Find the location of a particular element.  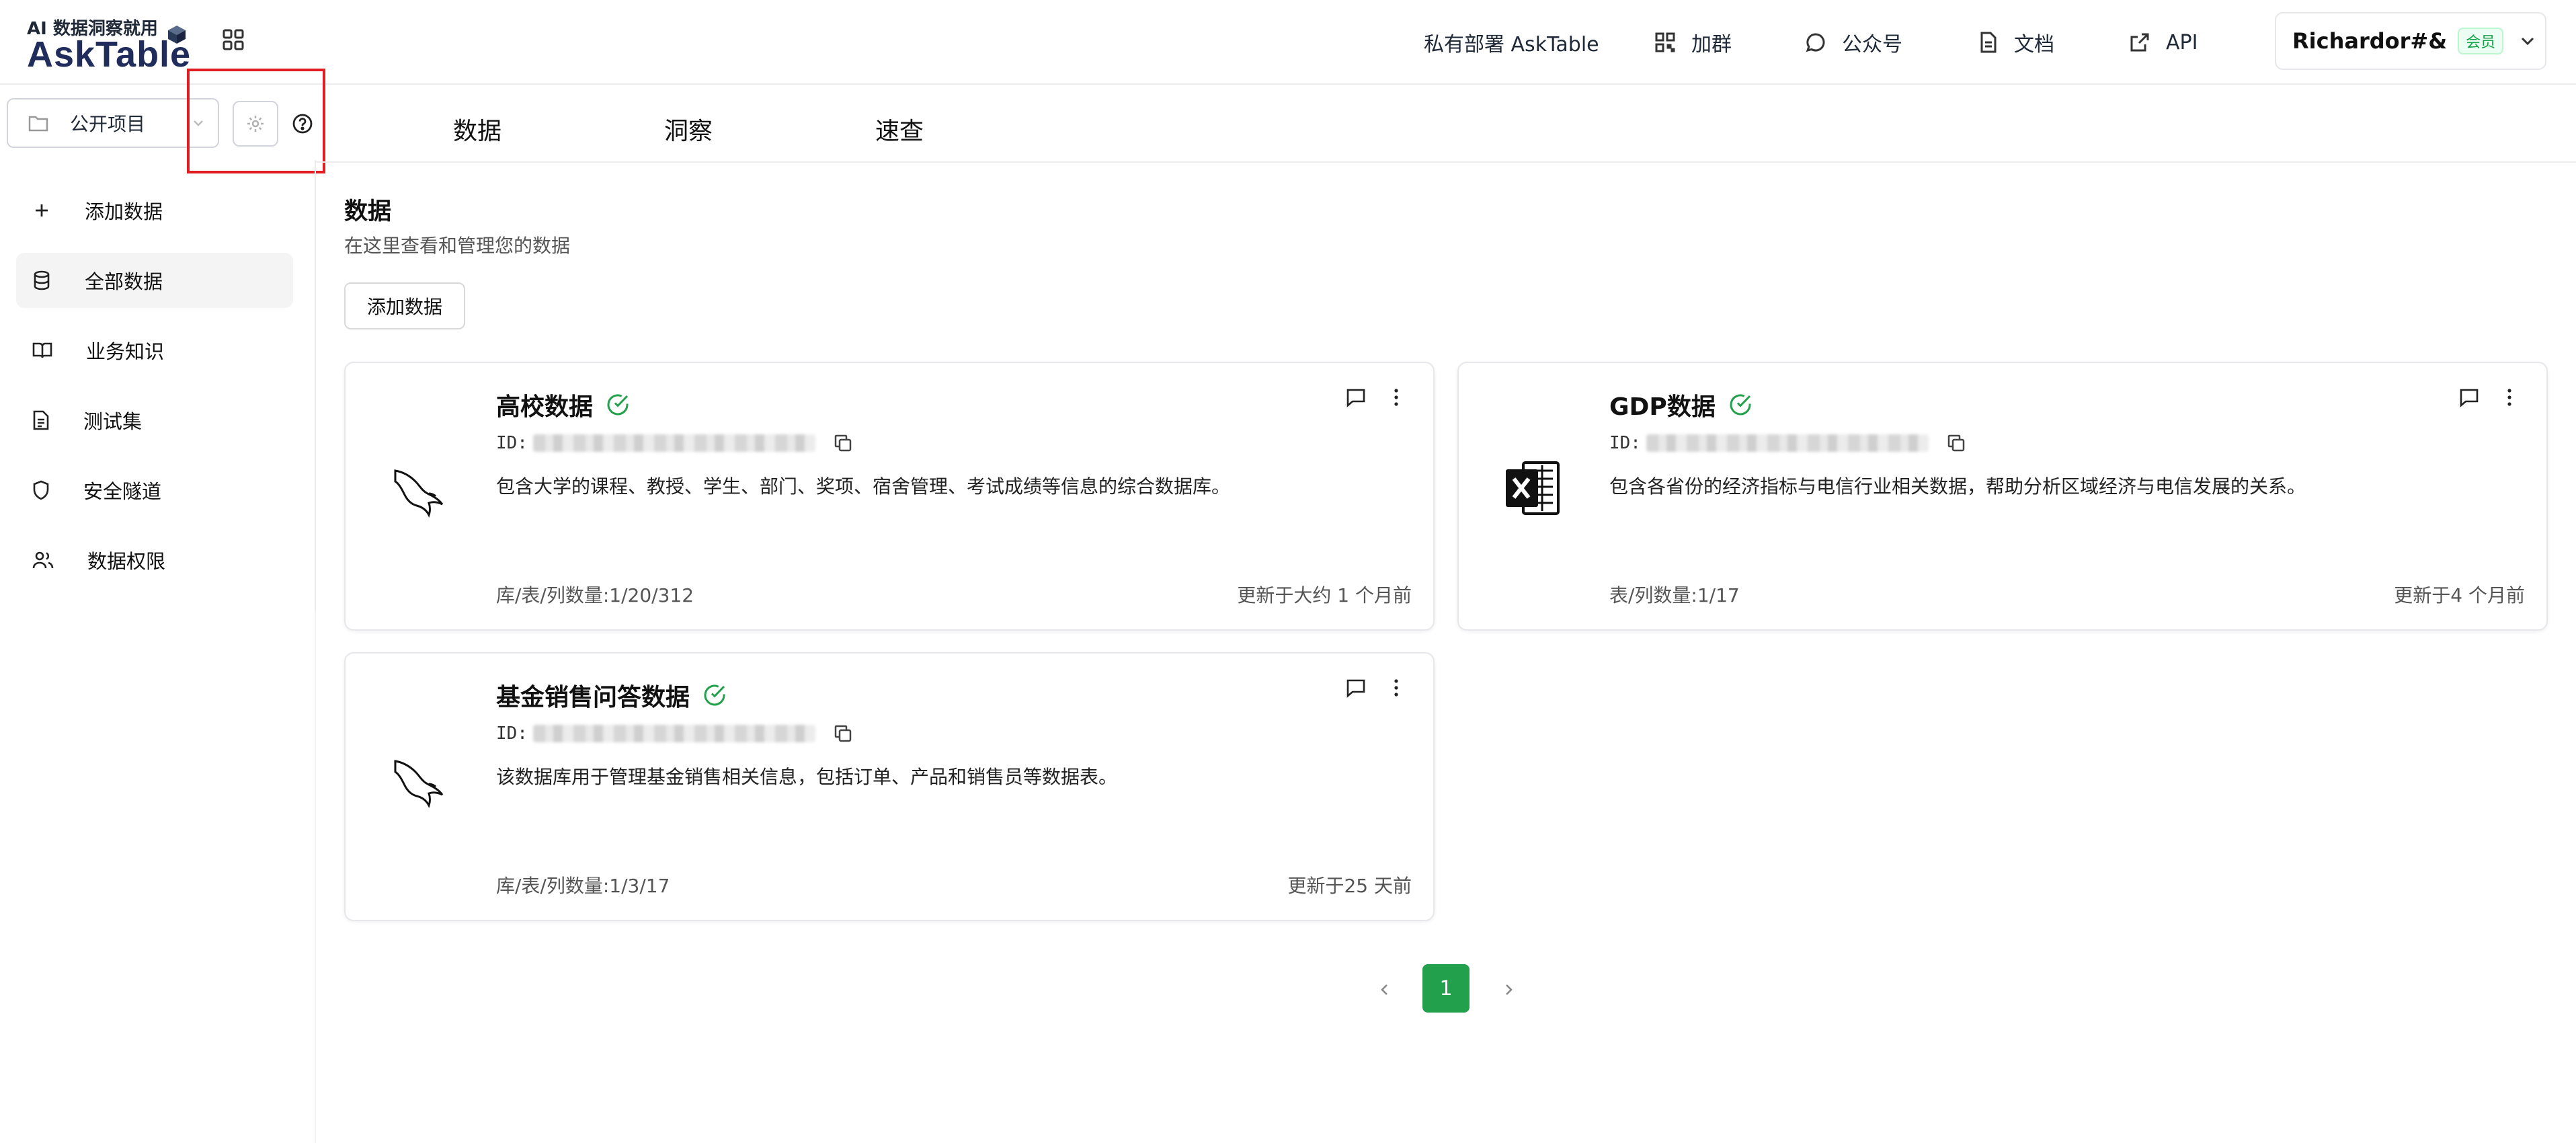

nav-private-deploy-label: 私有部署 AskTable is located at coordinates (1511, 42).